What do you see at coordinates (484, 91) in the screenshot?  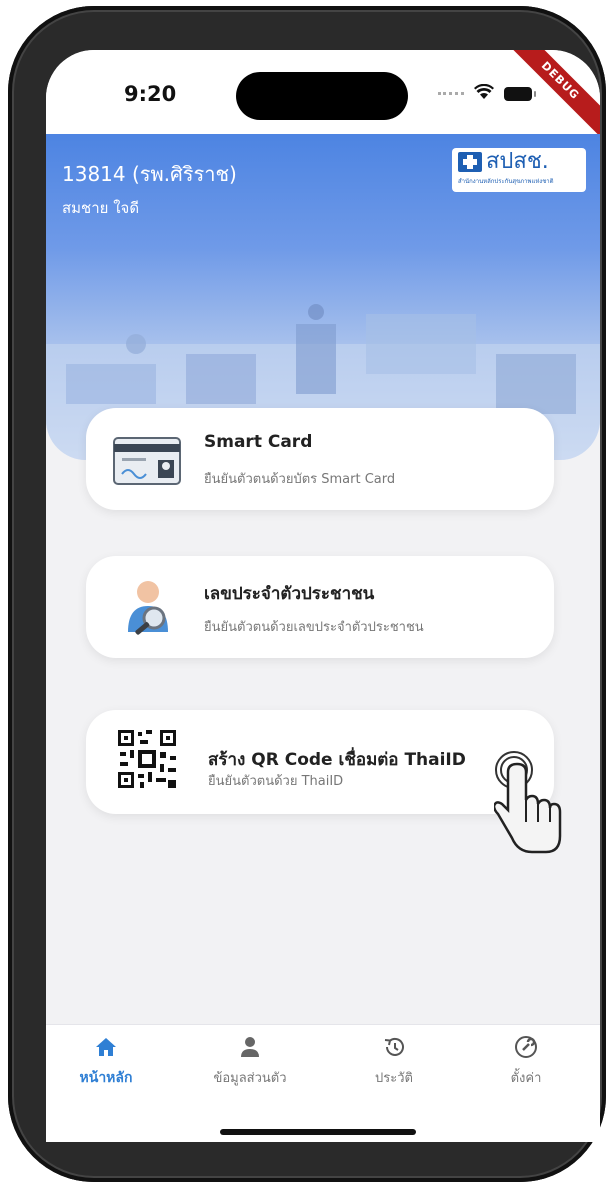 I see `wifi-icon` at bounding box center [484, 91].